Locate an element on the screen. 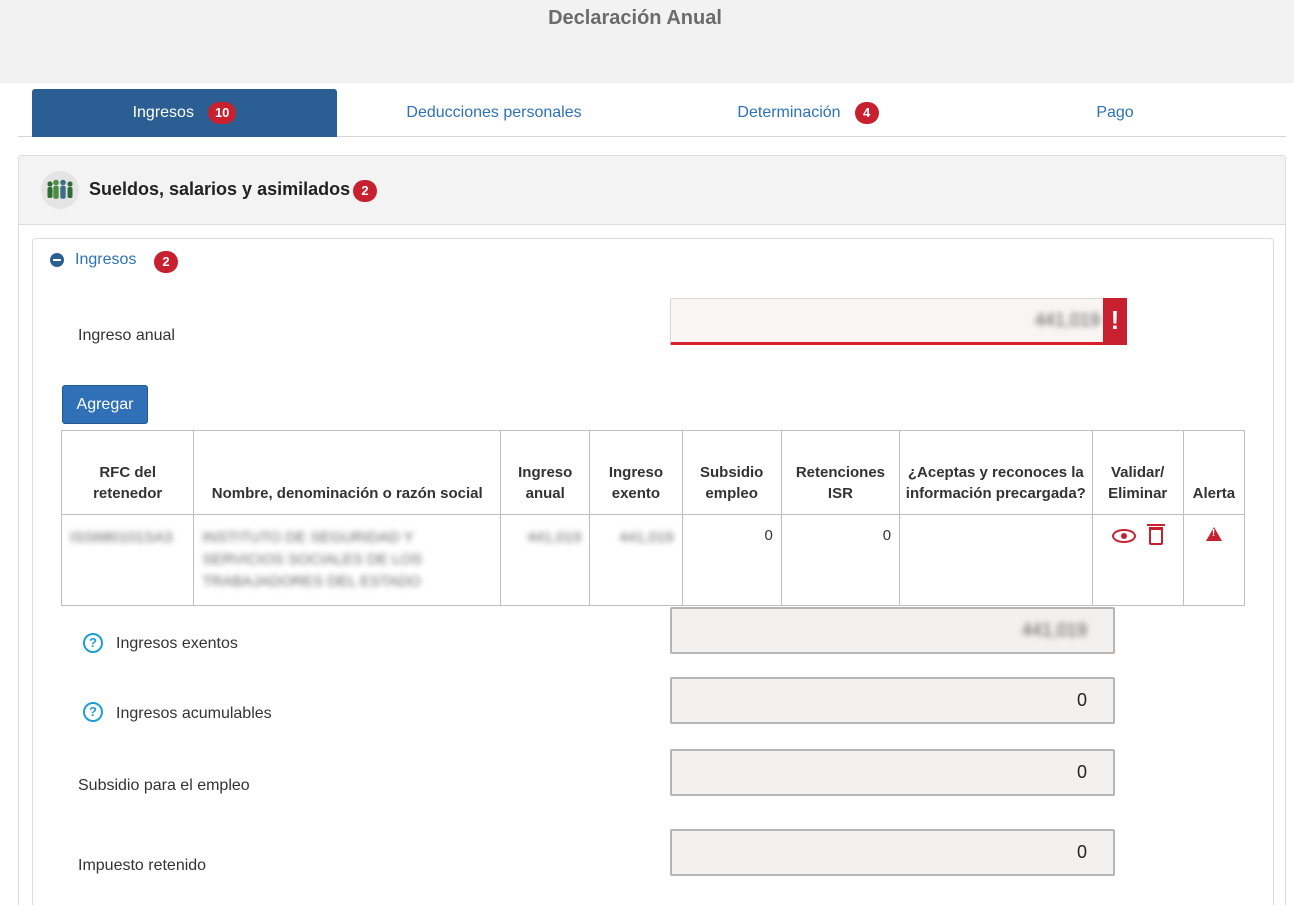 The image size is (1294, 905). cell-rfc: ISS680101SA3 is located at coordinates (127, 560).